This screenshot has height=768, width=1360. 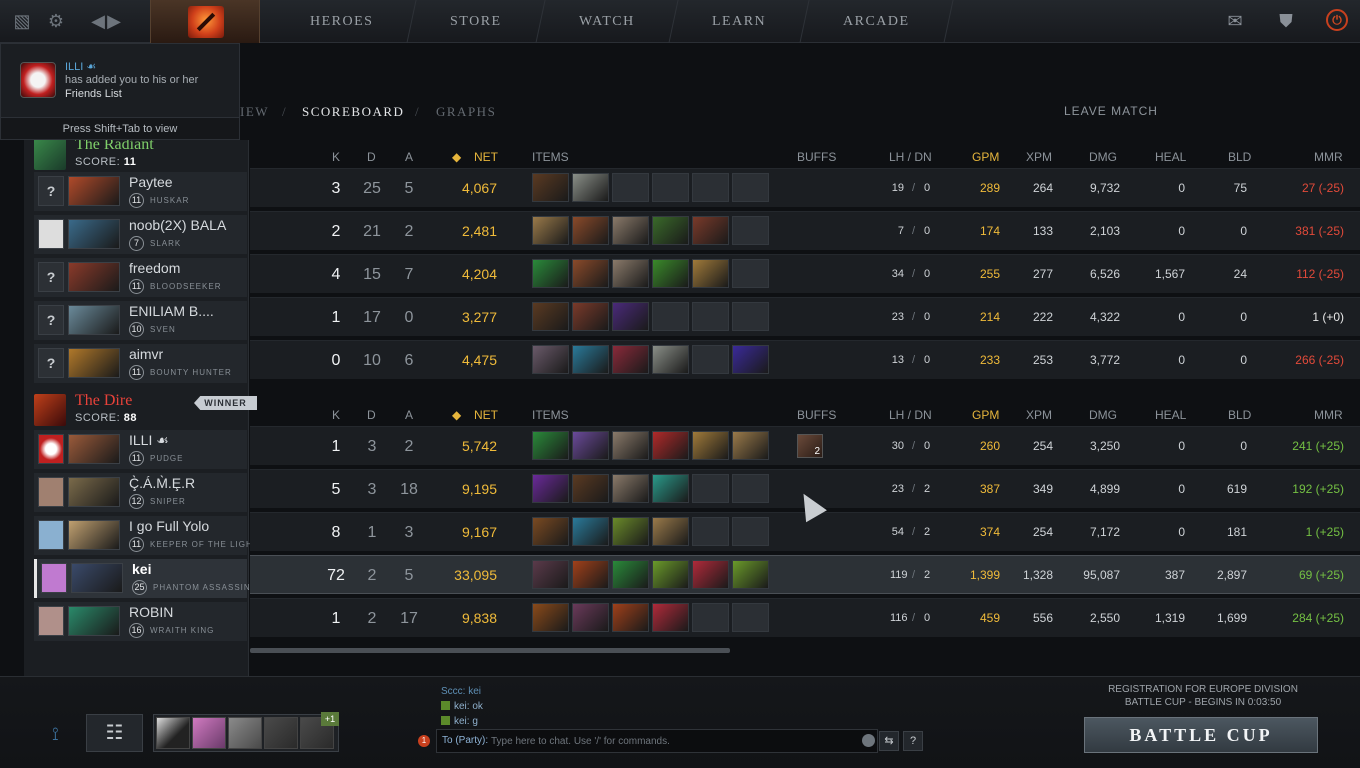 What do you see at coordinates (868, 740) in the screenshot?
I see `emoji-icon` at bounding box center [868, 740].